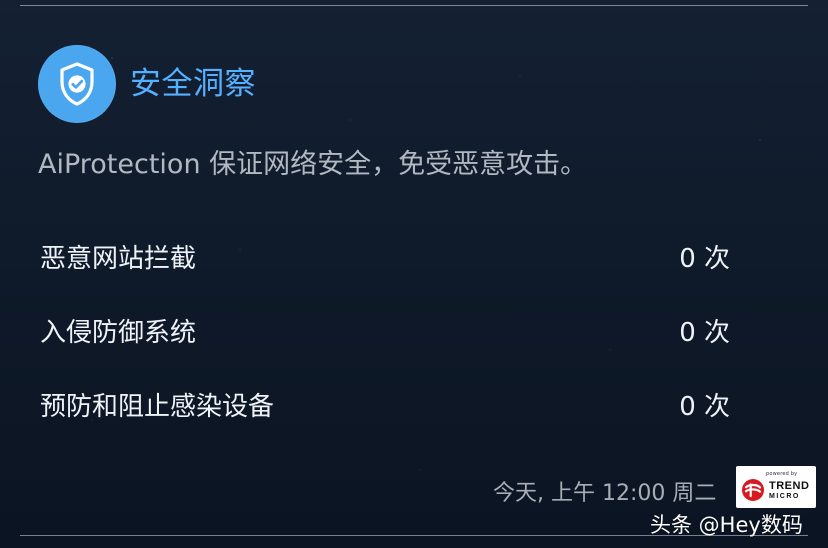 Image resolution: width=828 pixels, height=548 pixels. I want to click on stat-row-malicious-sites: 恶意网站拦截 0 次, so click(385, 269).